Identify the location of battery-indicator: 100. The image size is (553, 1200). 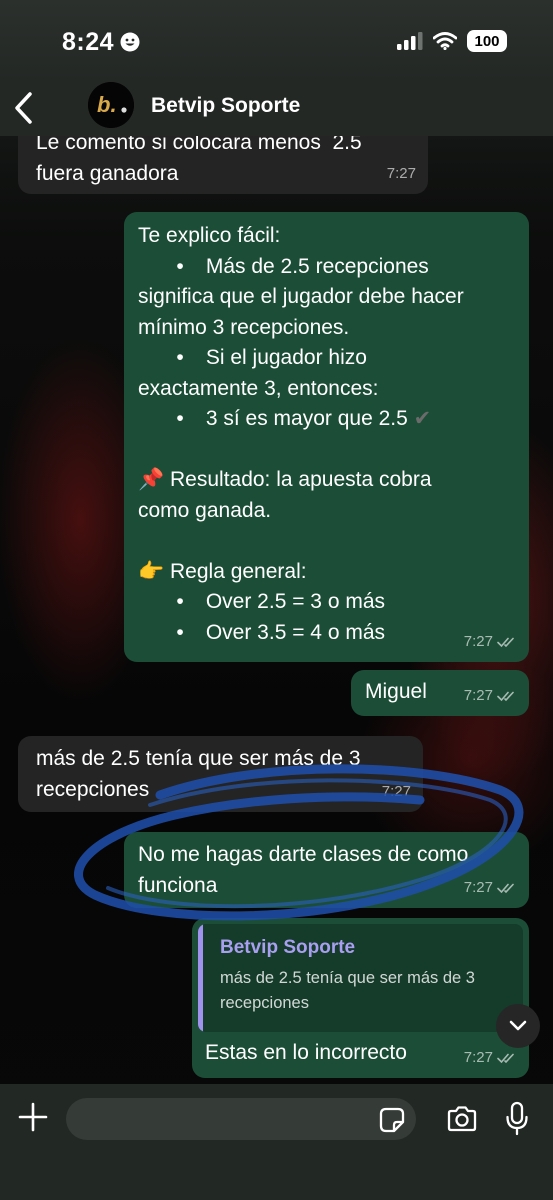
(487, 41).